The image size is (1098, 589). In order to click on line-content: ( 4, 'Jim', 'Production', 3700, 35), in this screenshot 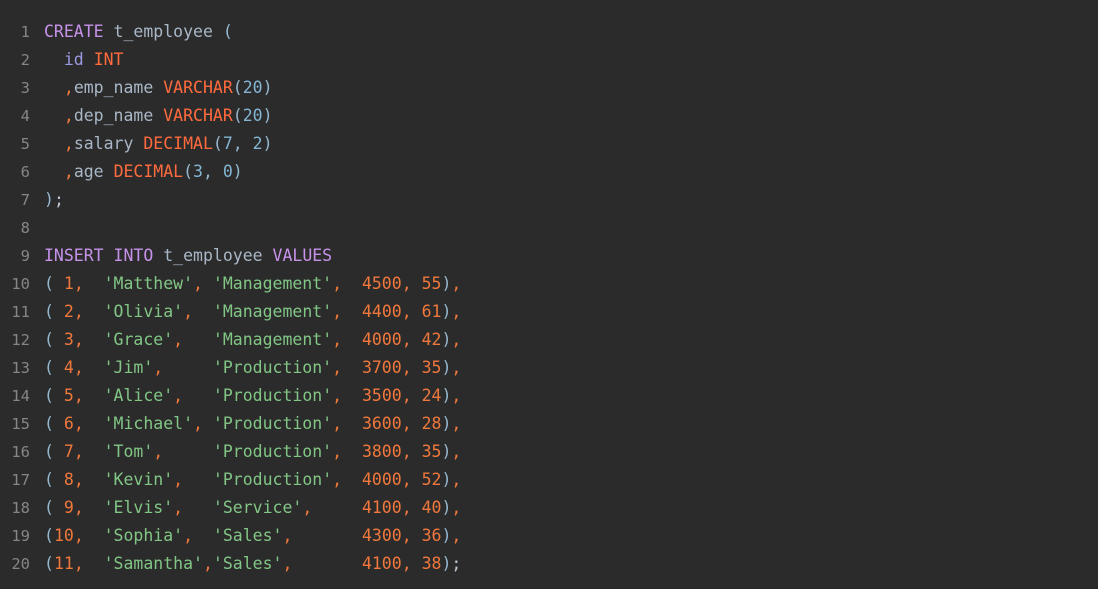, I will do `click(252, 368)`.